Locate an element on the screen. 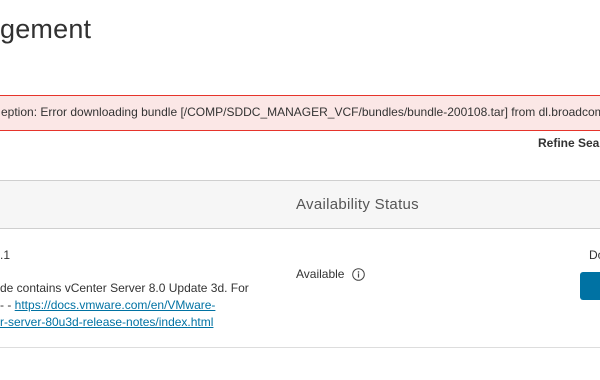 This screenshot has height=380, width=600. availability-status-cell: Available is located at coordinates (331, 274).